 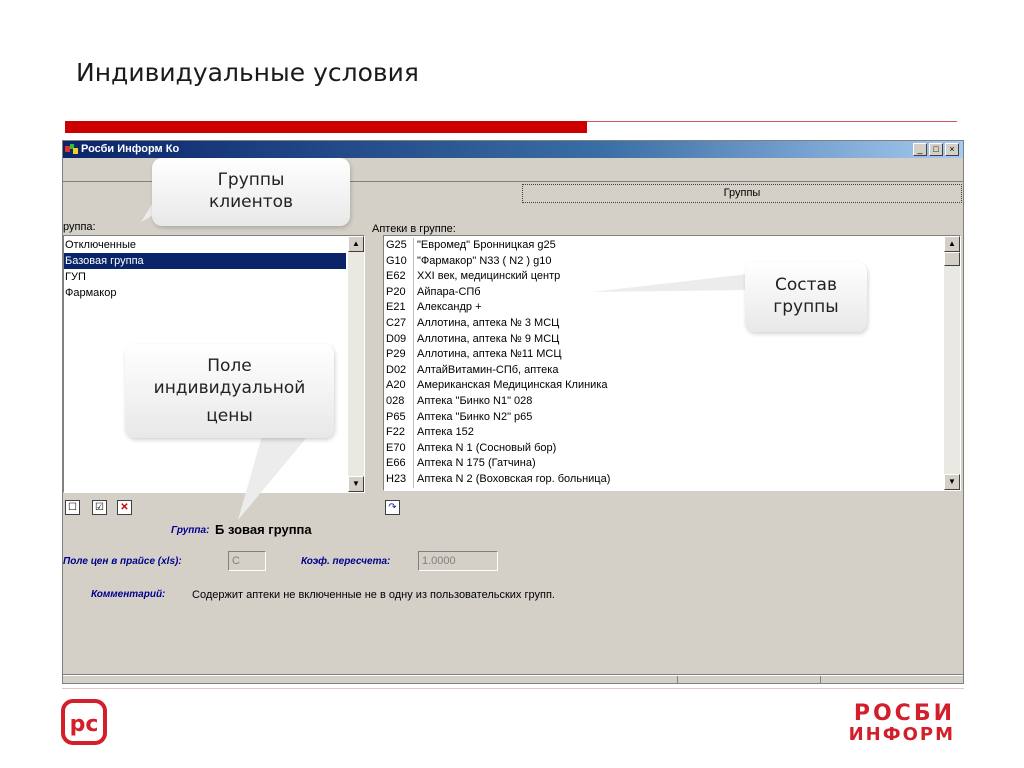 What do you see at coordinates (663, 448) in the screenshot?
I see `table-row: E70 Аптека N 1 (Сосновый бор)` at bounding box center [663, 448].